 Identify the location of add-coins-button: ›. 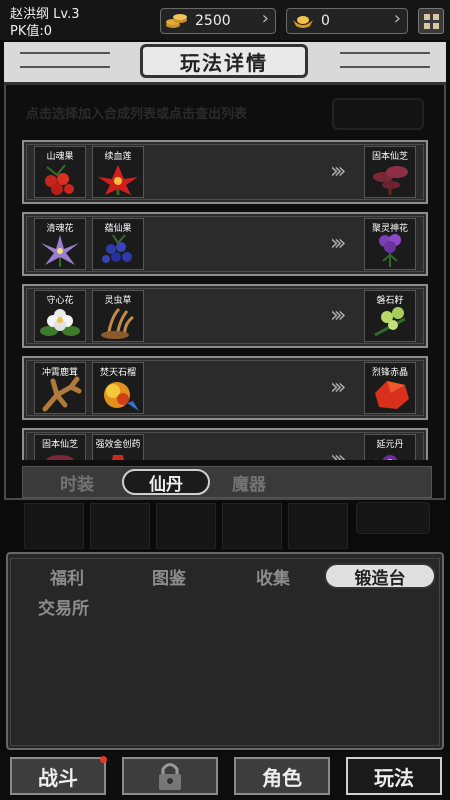
(265, 18).